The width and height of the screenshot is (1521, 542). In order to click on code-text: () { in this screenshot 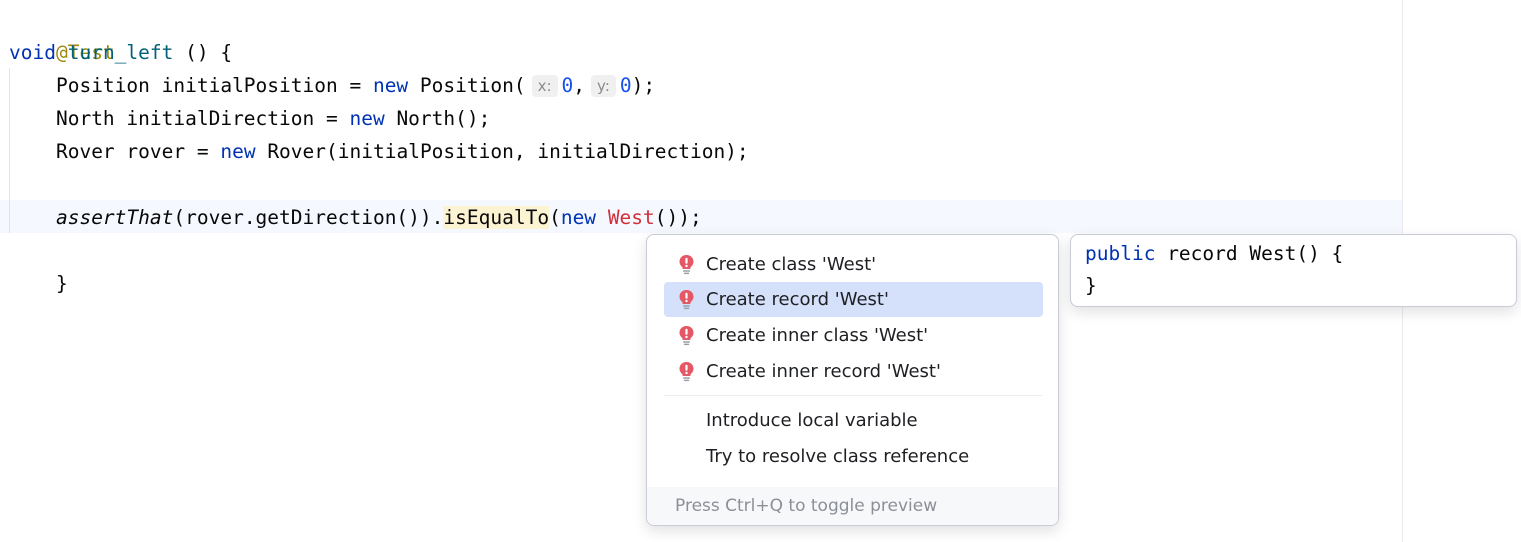, I will do `click(203, 52)`.